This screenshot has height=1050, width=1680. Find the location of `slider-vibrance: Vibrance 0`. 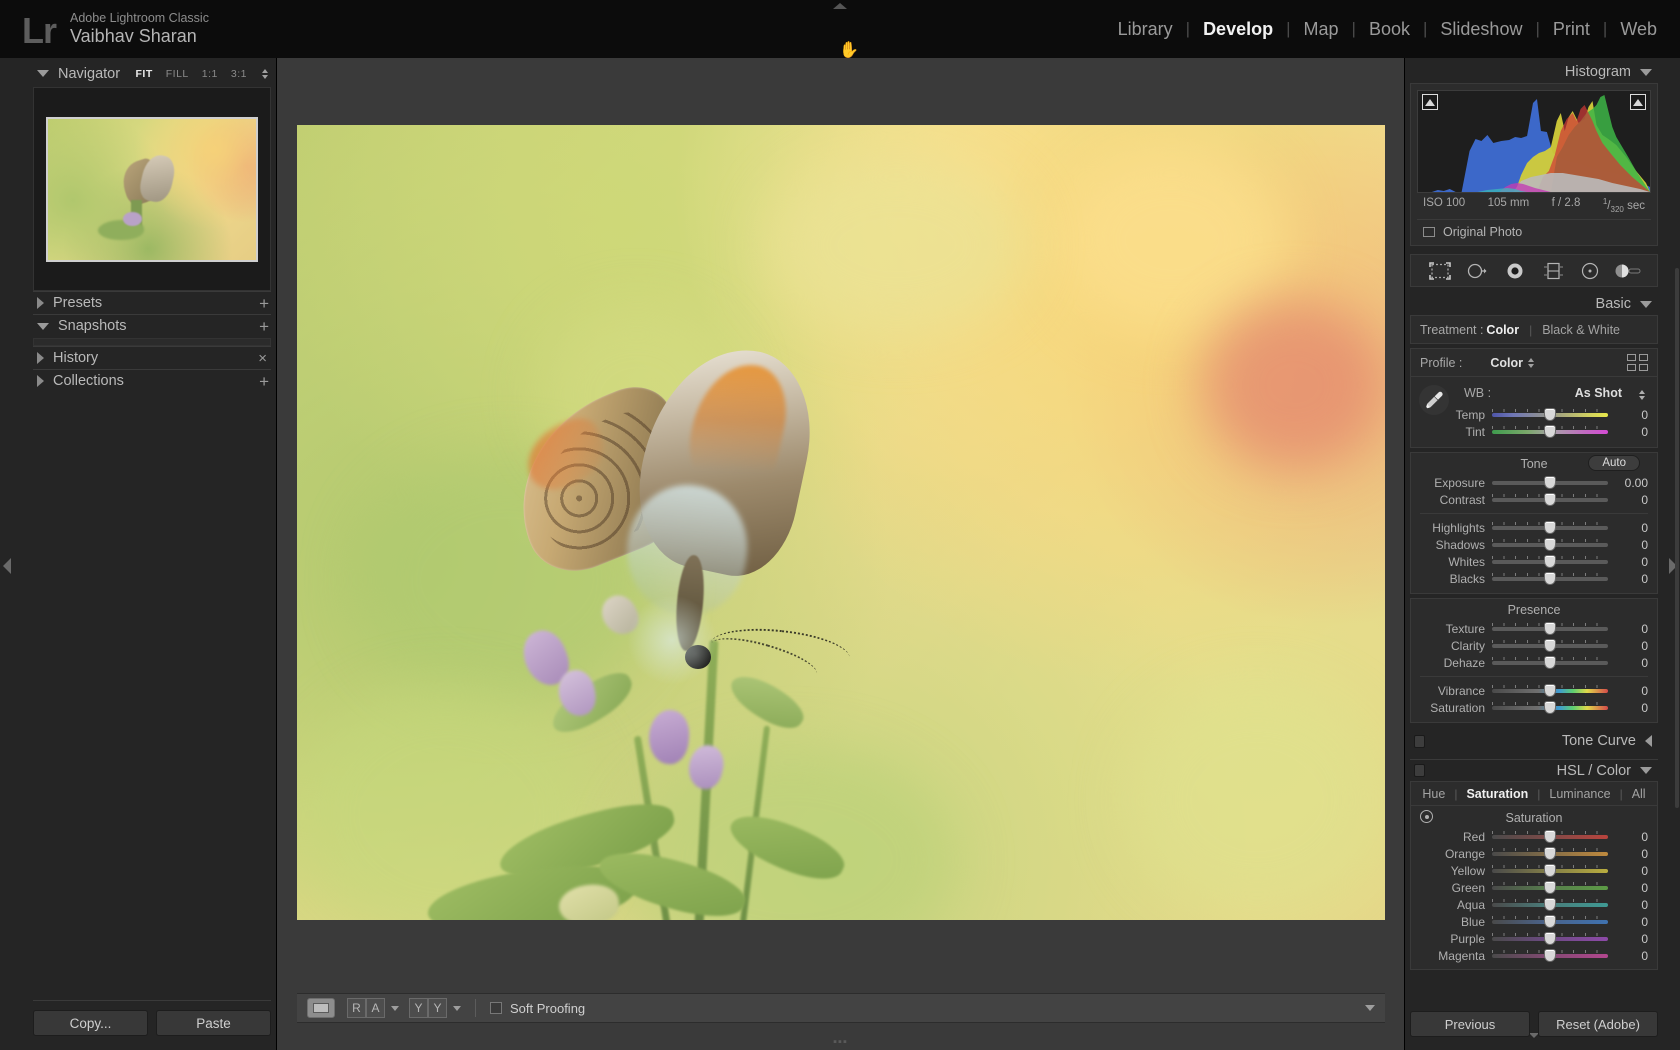

slider-vibrance: Vibrance 0 is located at coordinates (1534, 690).